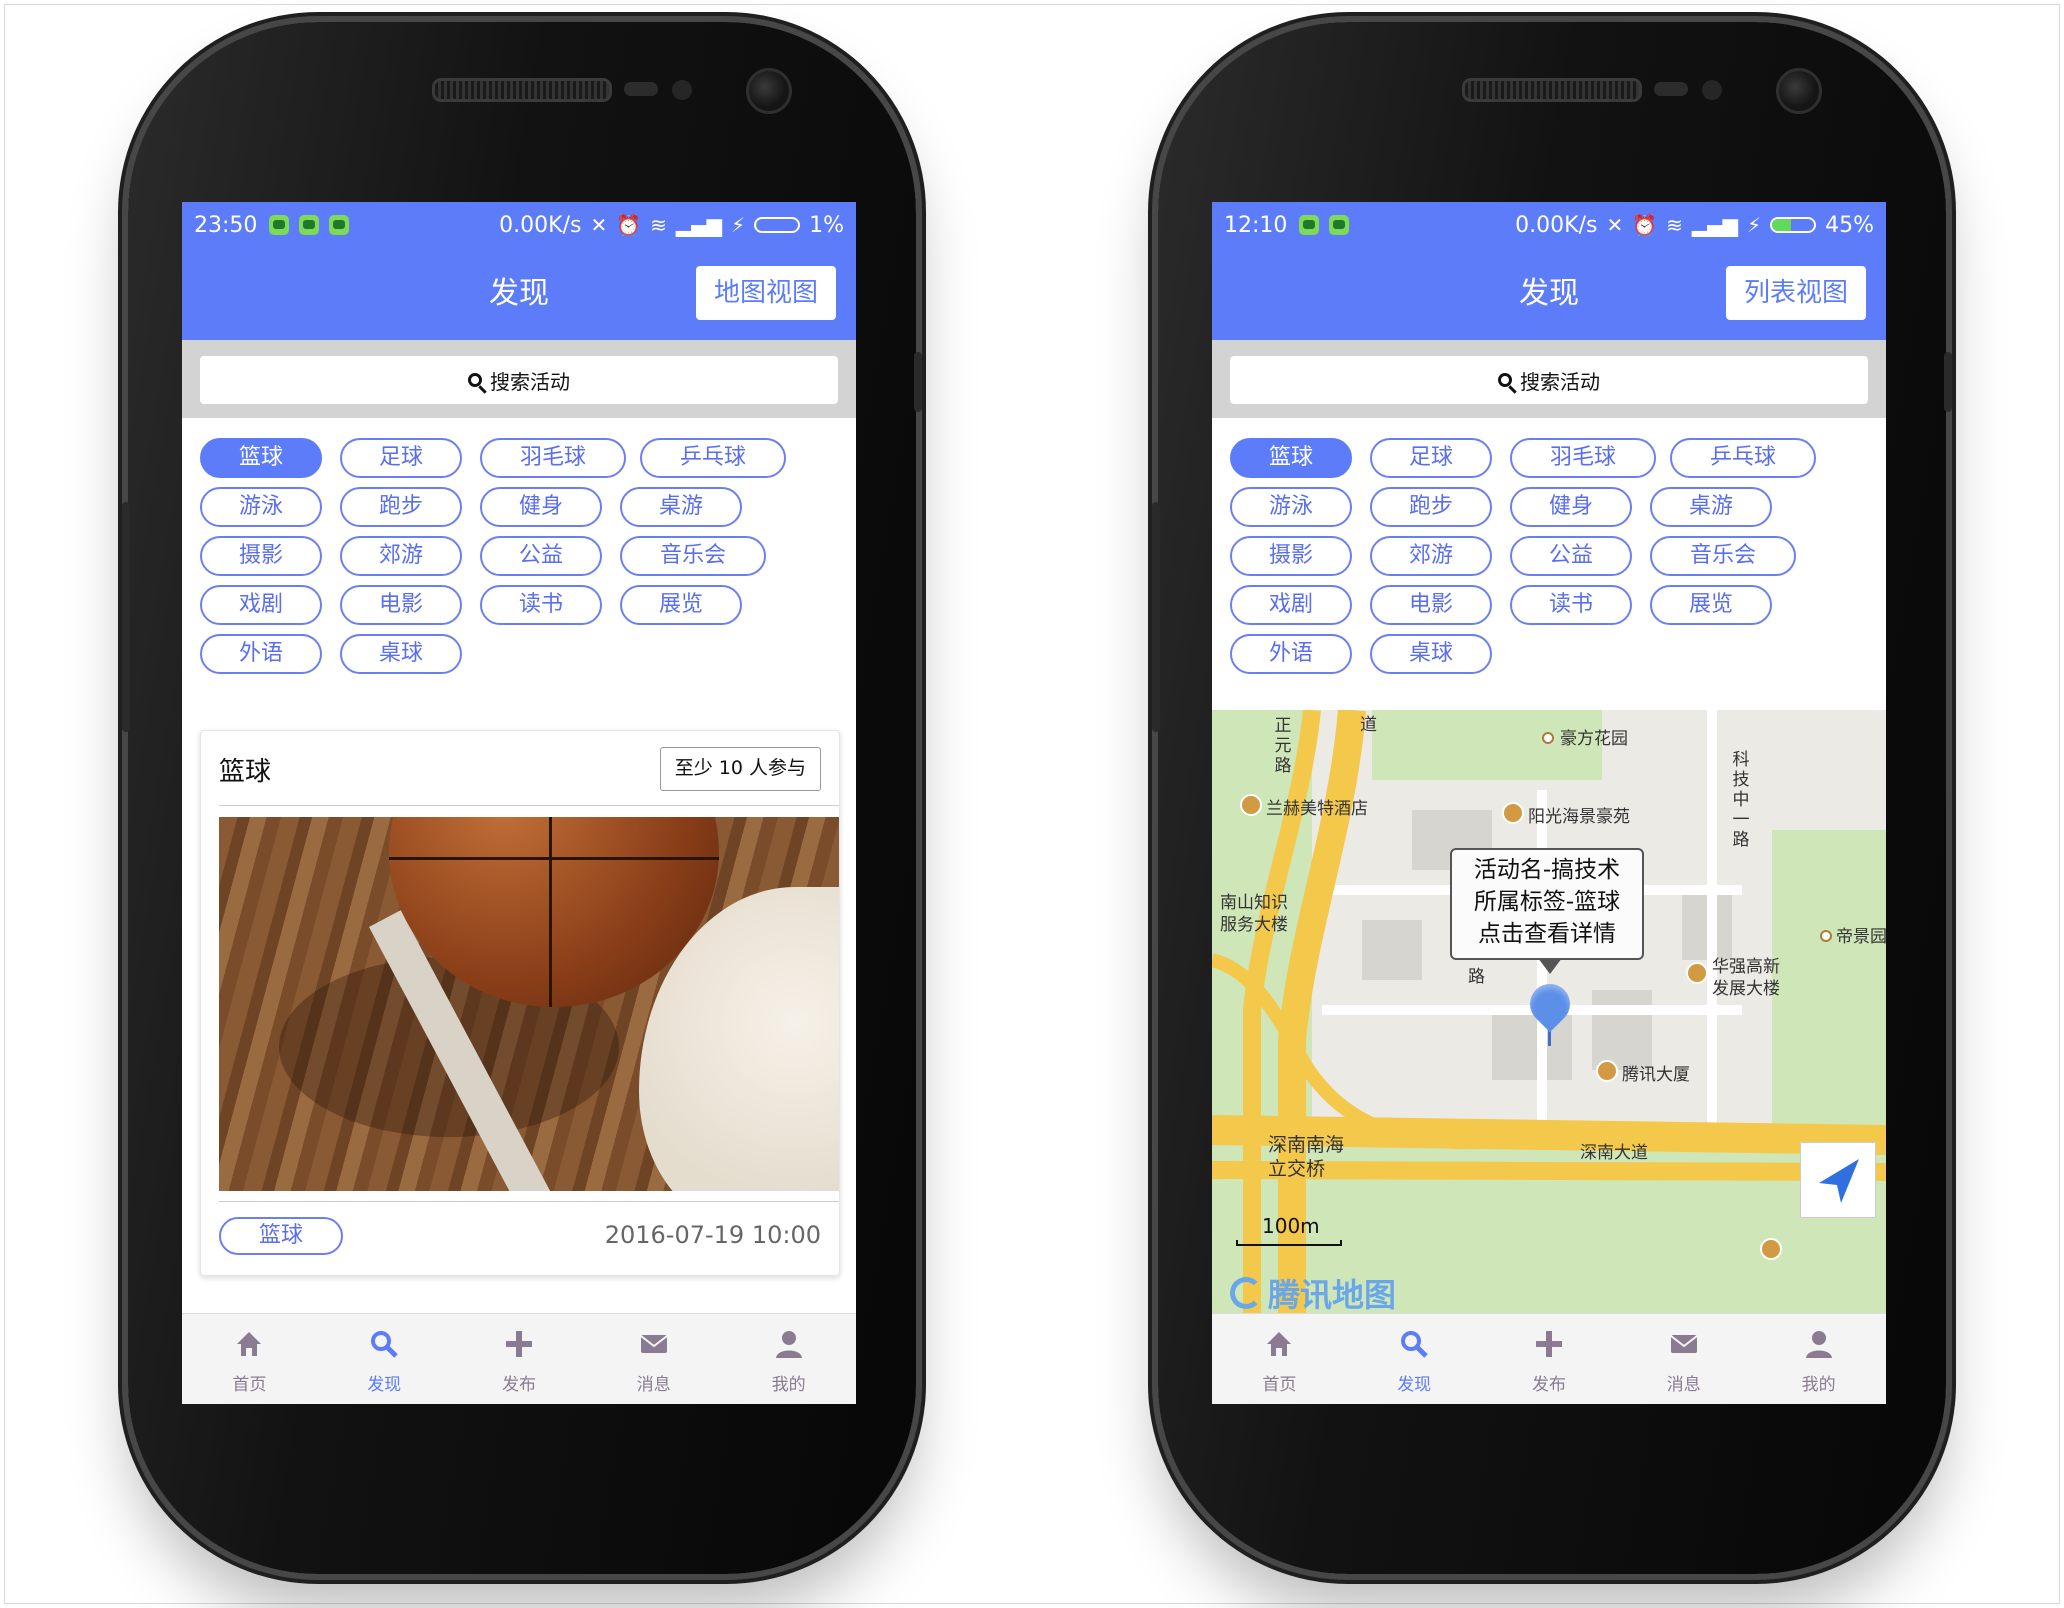  Describe the element at coordinates (826, 225) in the screenshot. I see `battery-percent: 1%` at that location.